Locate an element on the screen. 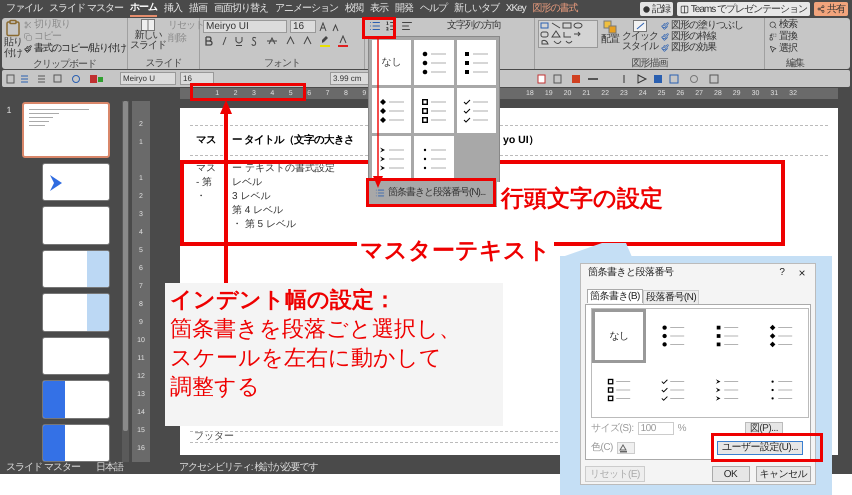 The height and width of the screenshot is (495, 852). annotation-text: 調整する is located at coordinates (215, 387).